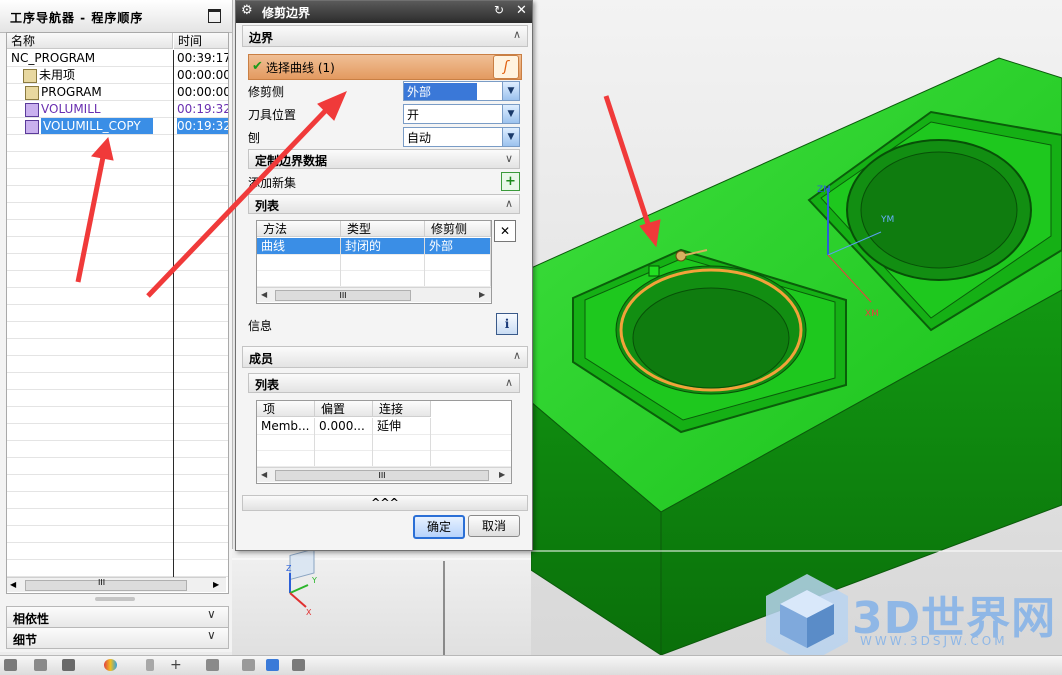 This screenshot has height=675, width=1062. I want to click on view-icon, so click(40, 665).